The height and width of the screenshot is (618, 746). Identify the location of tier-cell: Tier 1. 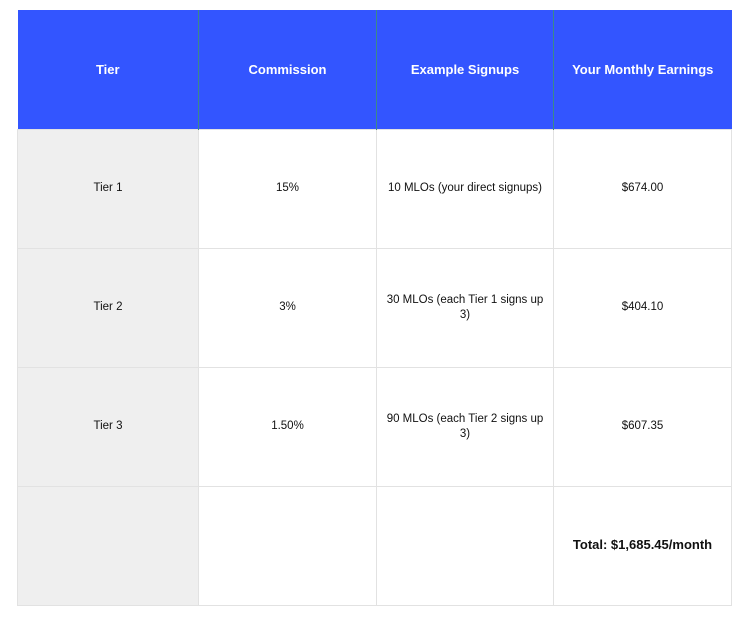
(108, 188).